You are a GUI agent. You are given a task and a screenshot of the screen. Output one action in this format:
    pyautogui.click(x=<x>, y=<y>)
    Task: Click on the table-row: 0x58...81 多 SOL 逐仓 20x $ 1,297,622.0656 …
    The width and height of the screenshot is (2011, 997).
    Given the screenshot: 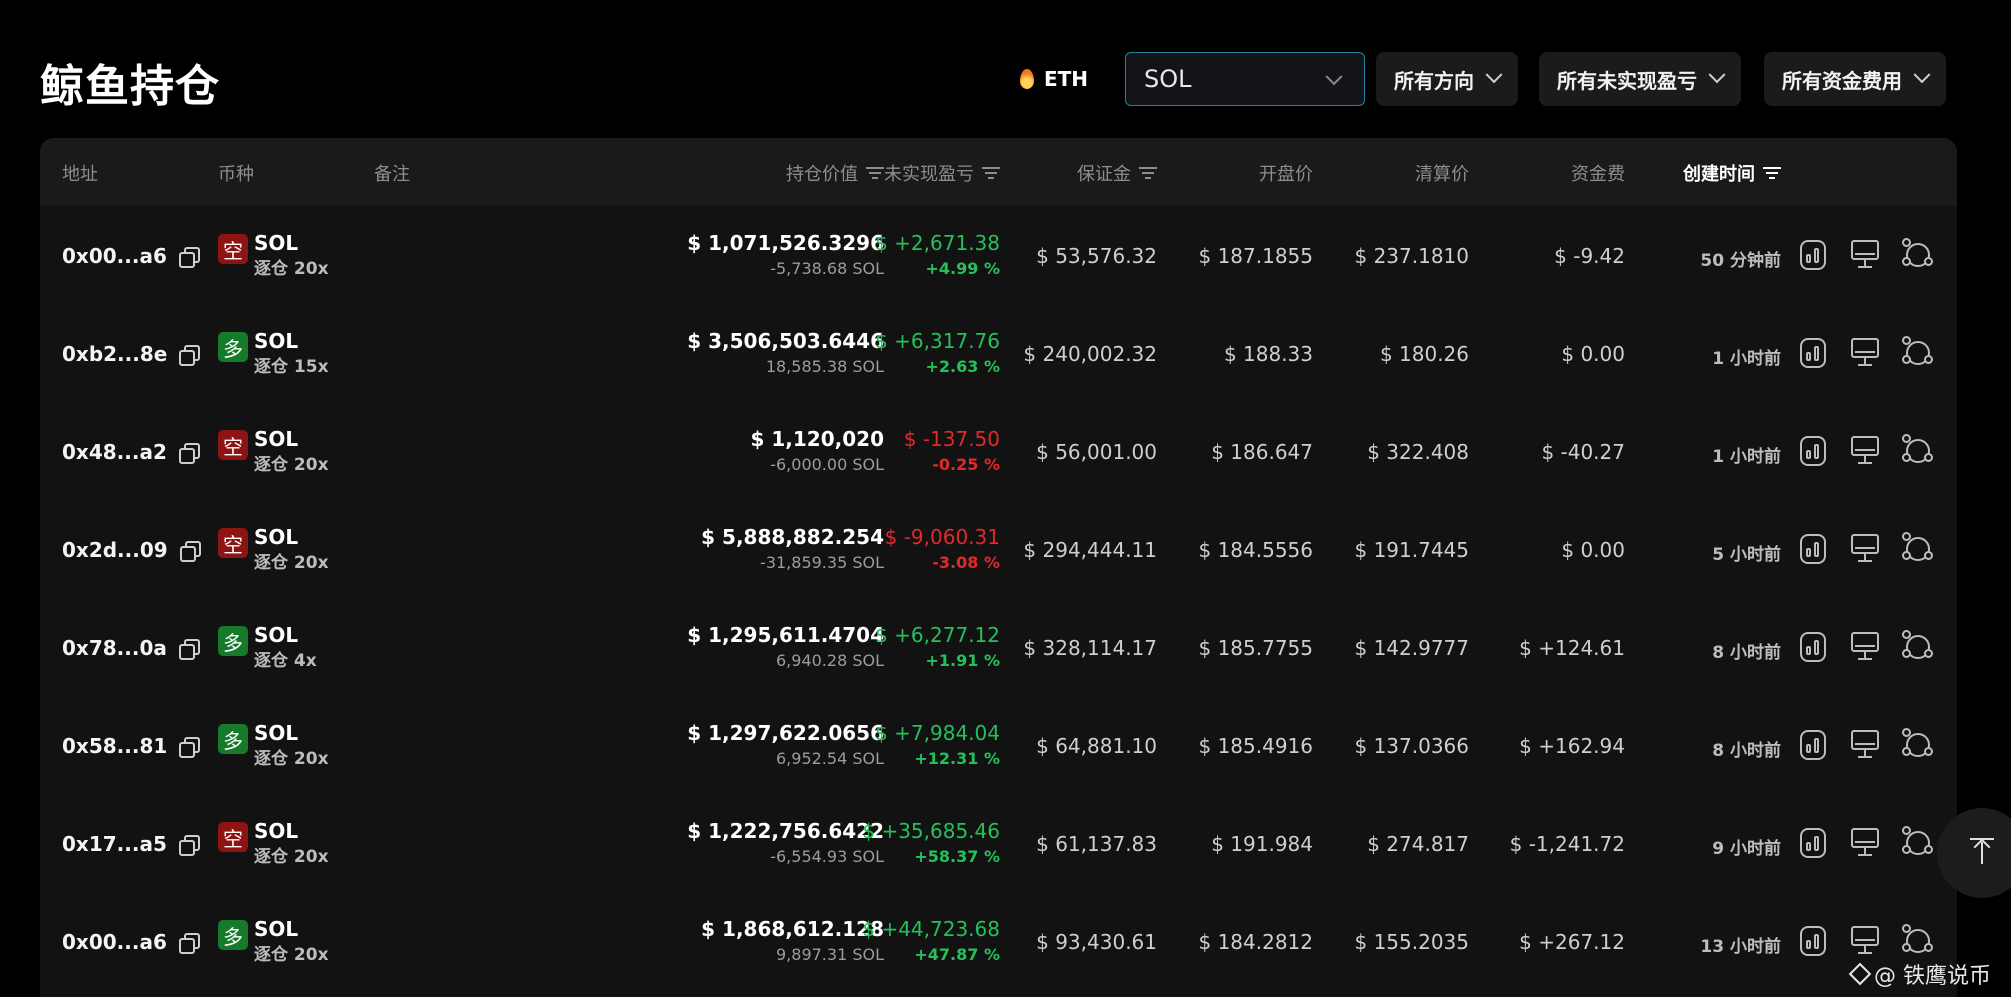 What is the action you would take?
    pyautogui.click(x=998, y=747)
    